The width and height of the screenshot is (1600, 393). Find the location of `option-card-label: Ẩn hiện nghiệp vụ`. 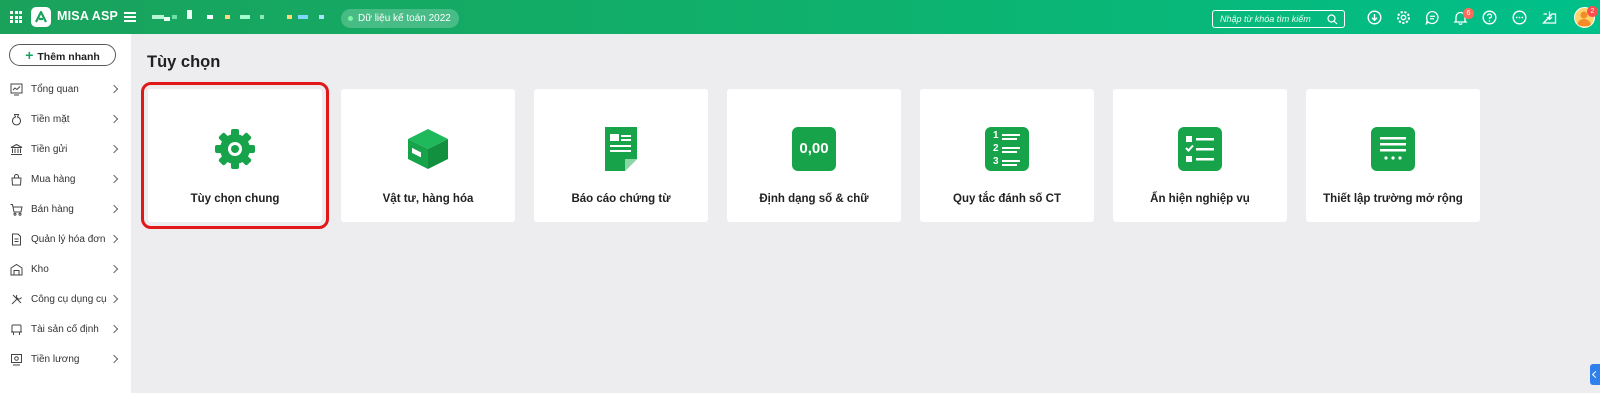

option-card-label: Ẩn hiện nghiệp vụ is located at coordinates (1200, 199).